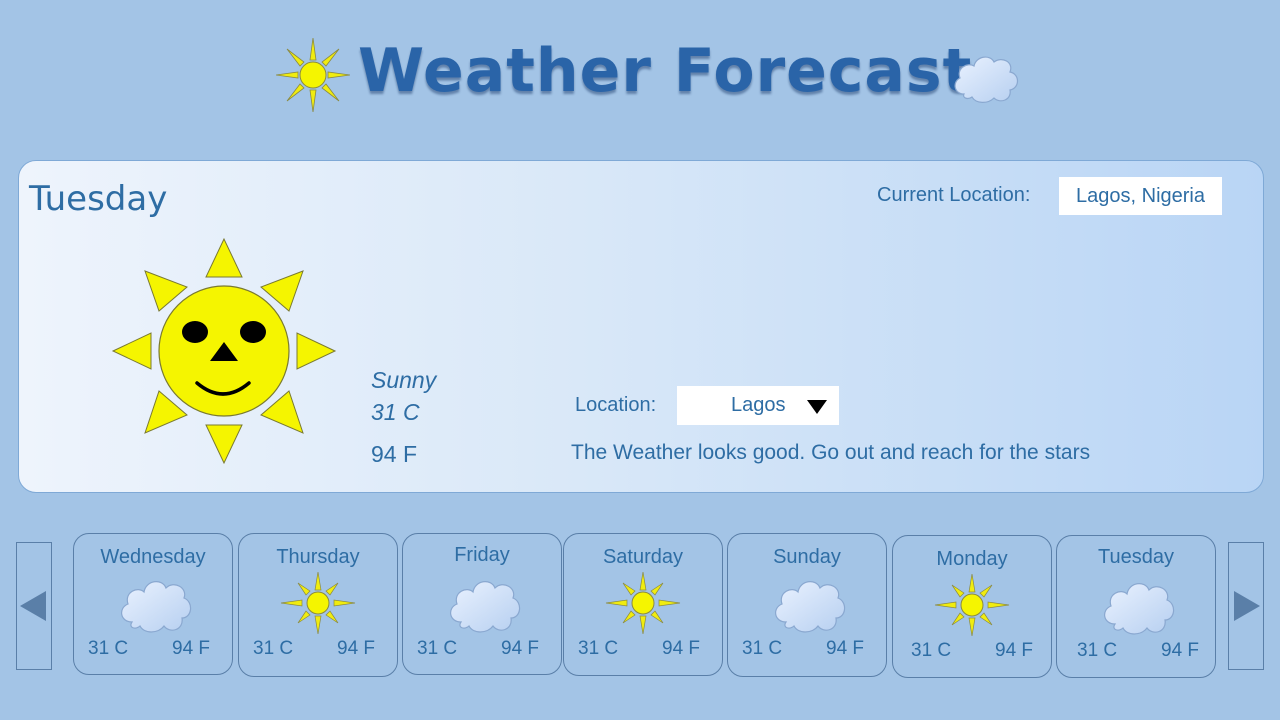 This screenshot has height=720, width=1280. What do you see at coordinates (394, 454) in the screenshot?
I see `temperature-fahrenheit: 94 F` at bounding box center [394, 454].